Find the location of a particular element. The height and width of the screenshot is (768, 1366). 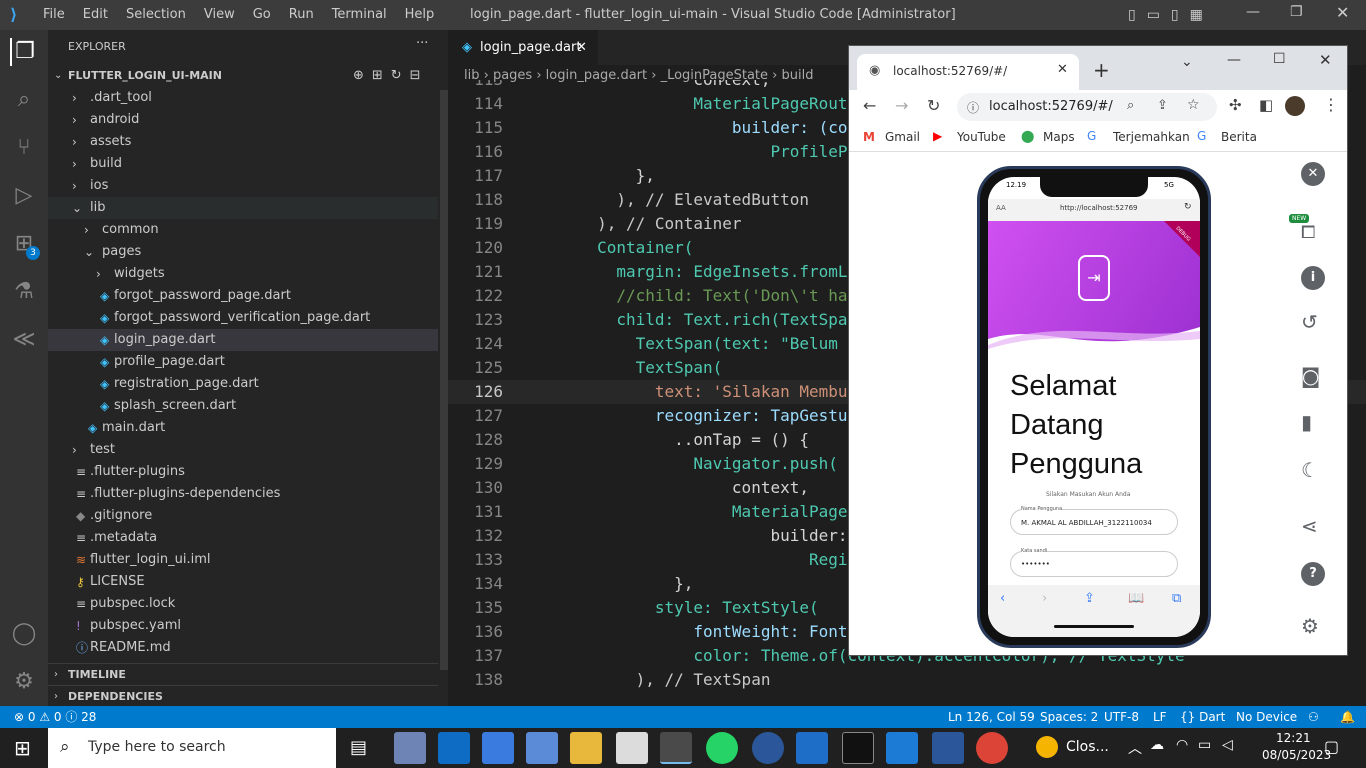

share-network-icon: ⋖ is located at coordinates (1309, 526).